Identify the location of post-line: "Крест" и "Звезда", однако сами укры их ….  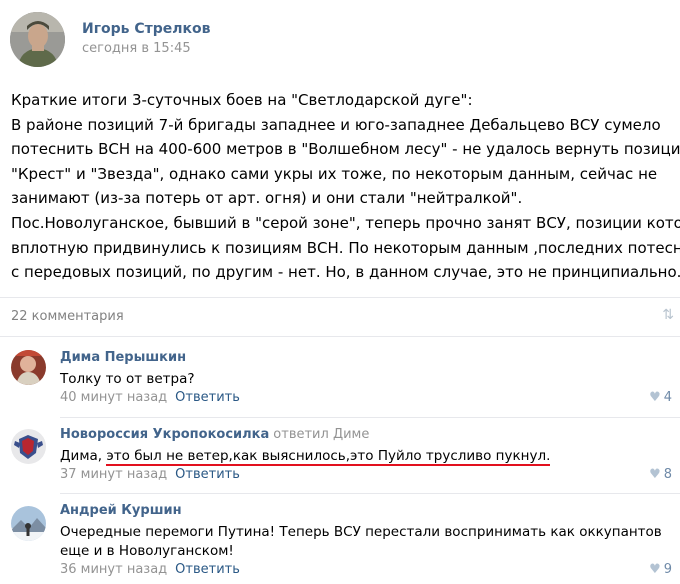
(334, 173).